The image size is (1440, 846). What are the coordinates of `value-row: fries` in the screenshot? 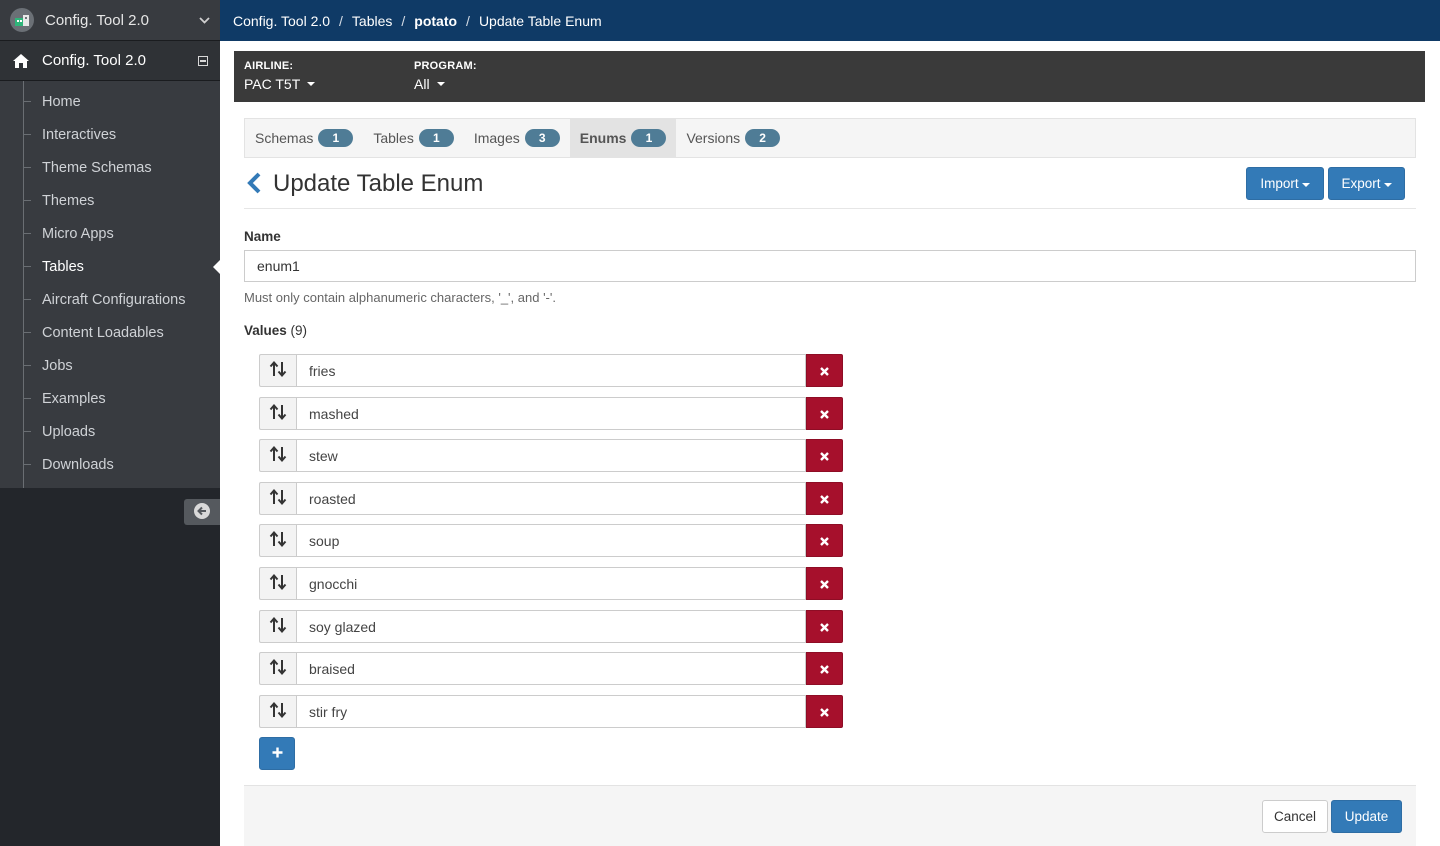 It's located at (551, 370).